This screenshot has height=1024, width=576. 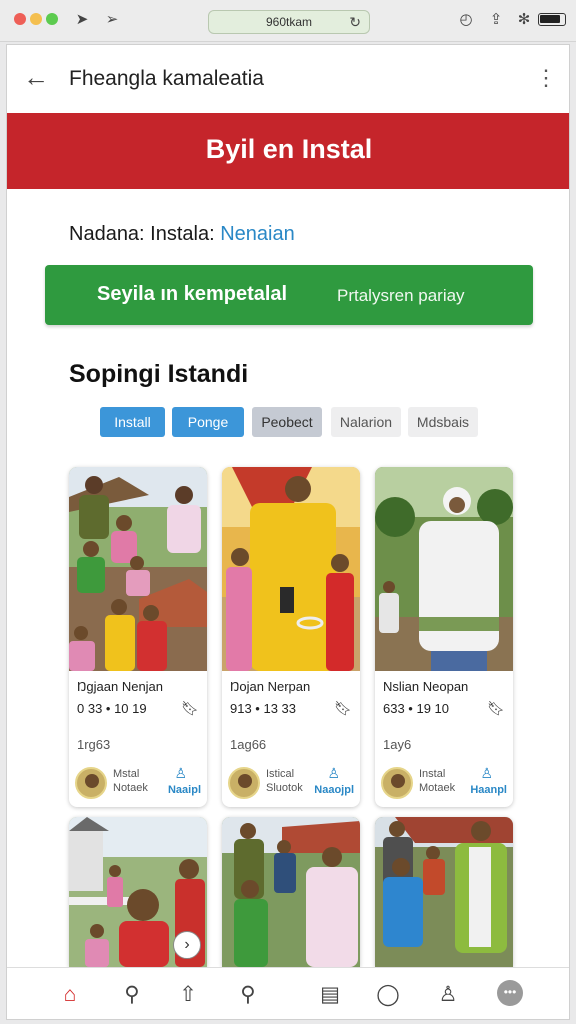 What do you see at coordinates (94, 744) in the screenshot?
I see `card-count: 1rg63` at bounding box center [94, 744].